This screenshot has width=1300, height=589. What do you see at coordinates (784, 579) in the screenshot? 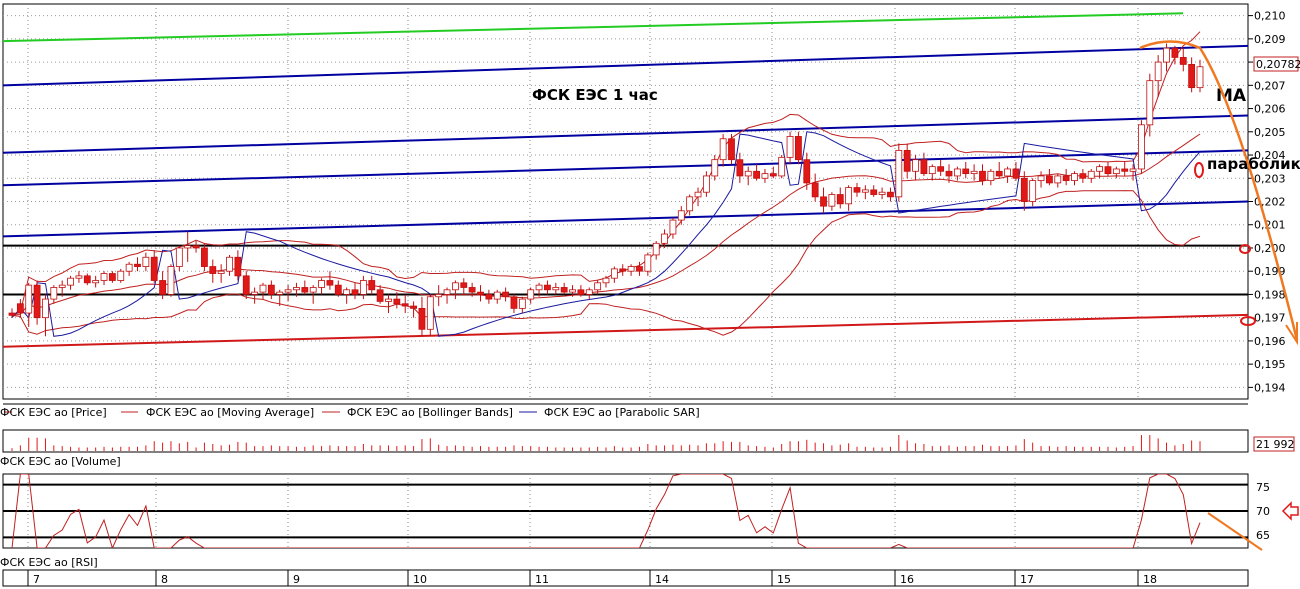
I see `x-tick-label-15: 15` at bounding box center [784, 579].